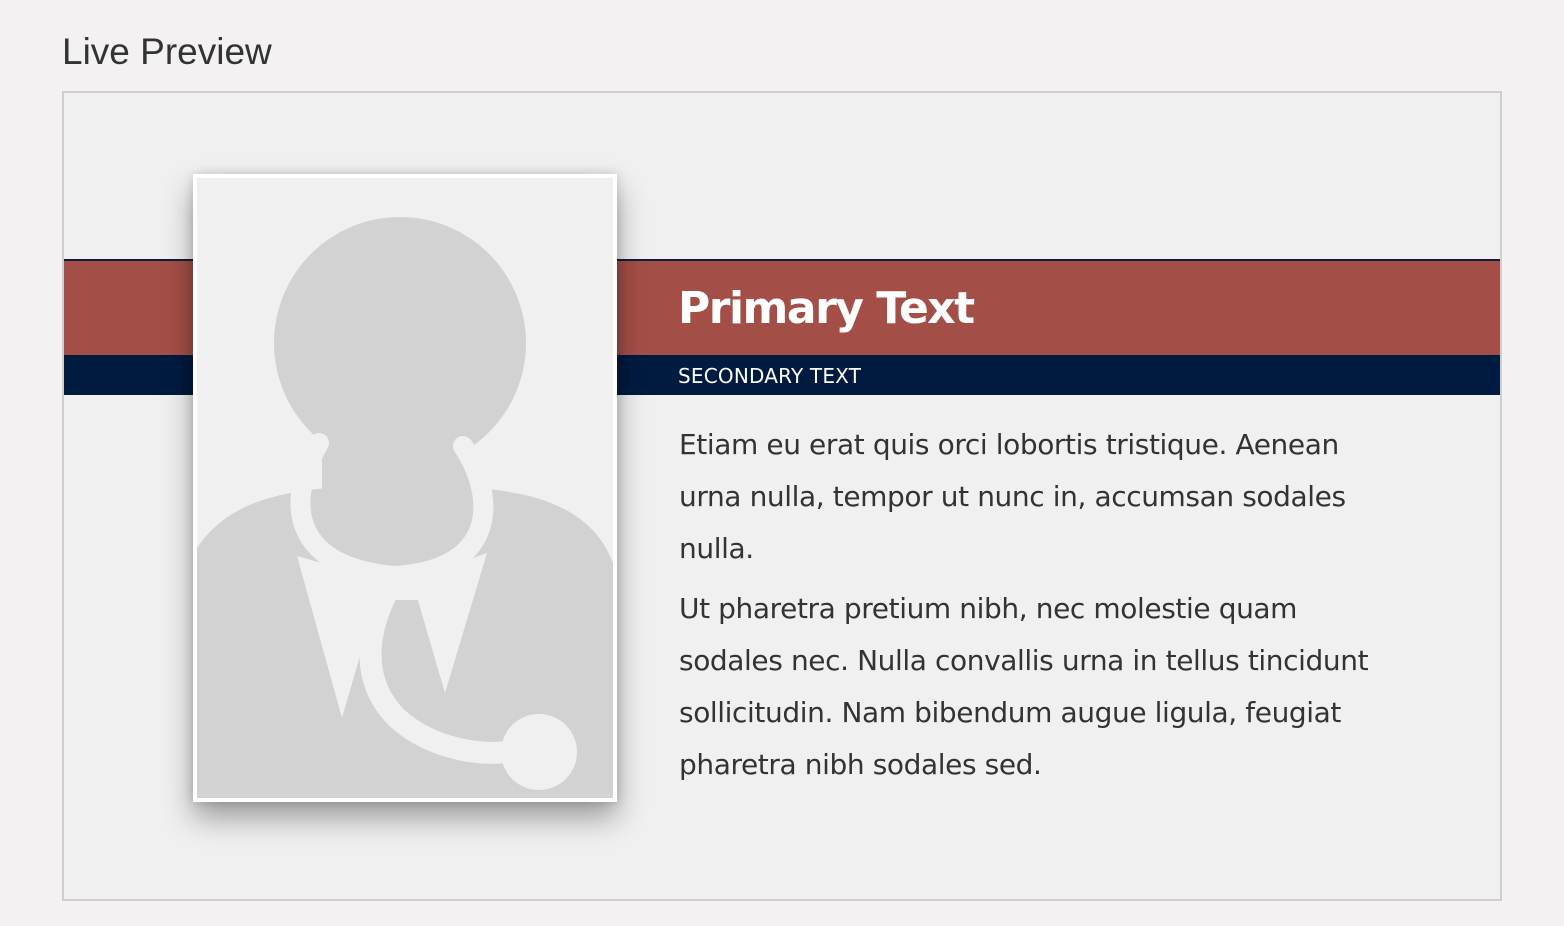  What do you see at coordinates (770, 376) in the screenshot?
I see `secondary-text: SECONDARY TEXT` at bounding box center [770, 376].